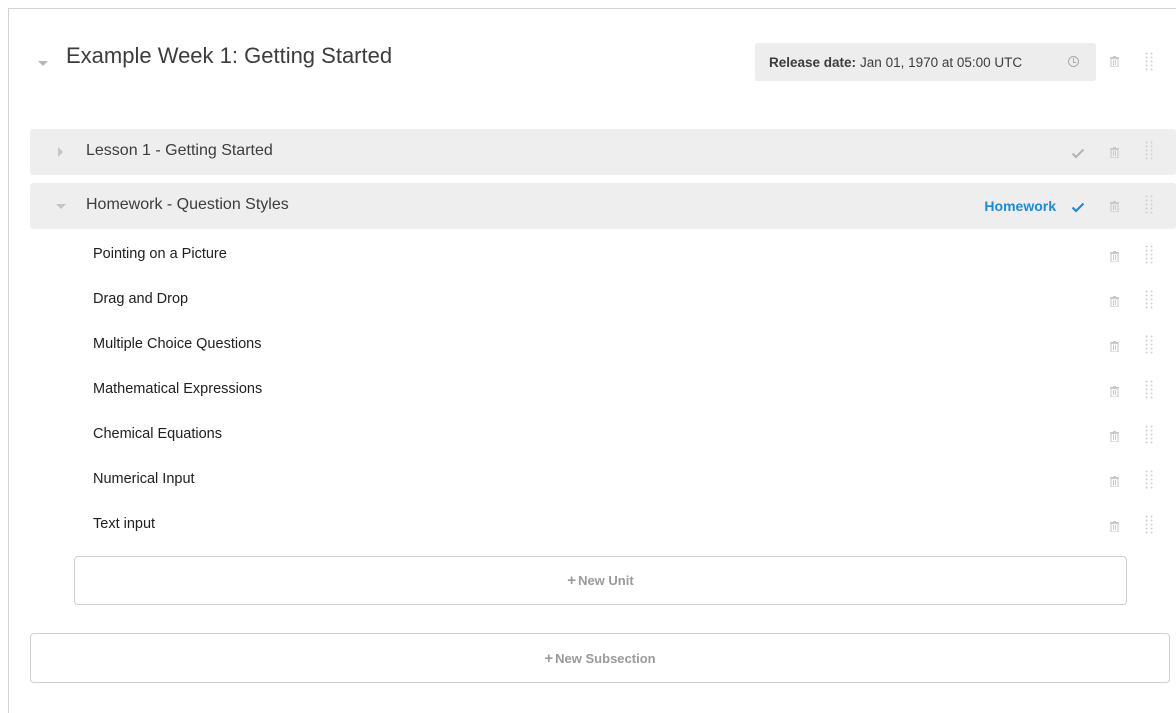 The image size is (1176, 713). Describe the element at coordinates (603, 345) in the screenshot. I see `list-item: Multiple Choice Questions` at that location.